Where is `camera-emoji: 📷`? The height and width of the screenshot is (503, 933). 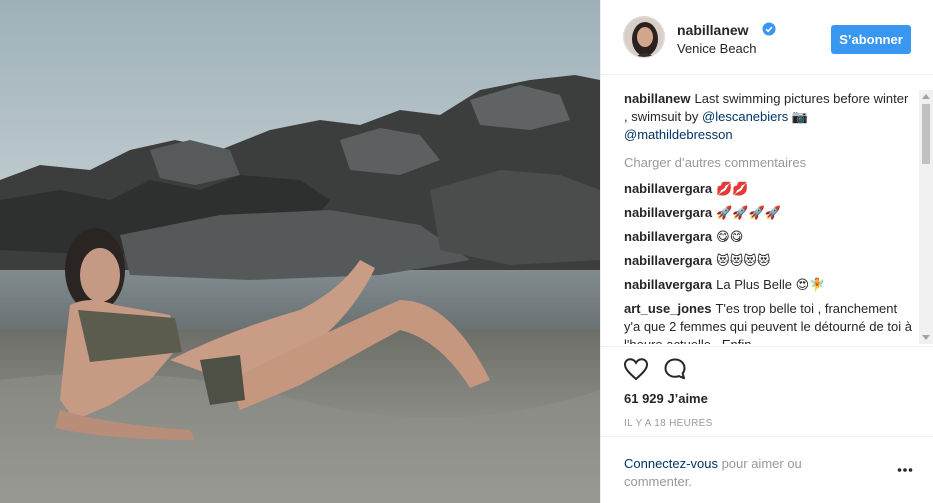
camera-emoji: 📷 is located at coordinates (800, 116).